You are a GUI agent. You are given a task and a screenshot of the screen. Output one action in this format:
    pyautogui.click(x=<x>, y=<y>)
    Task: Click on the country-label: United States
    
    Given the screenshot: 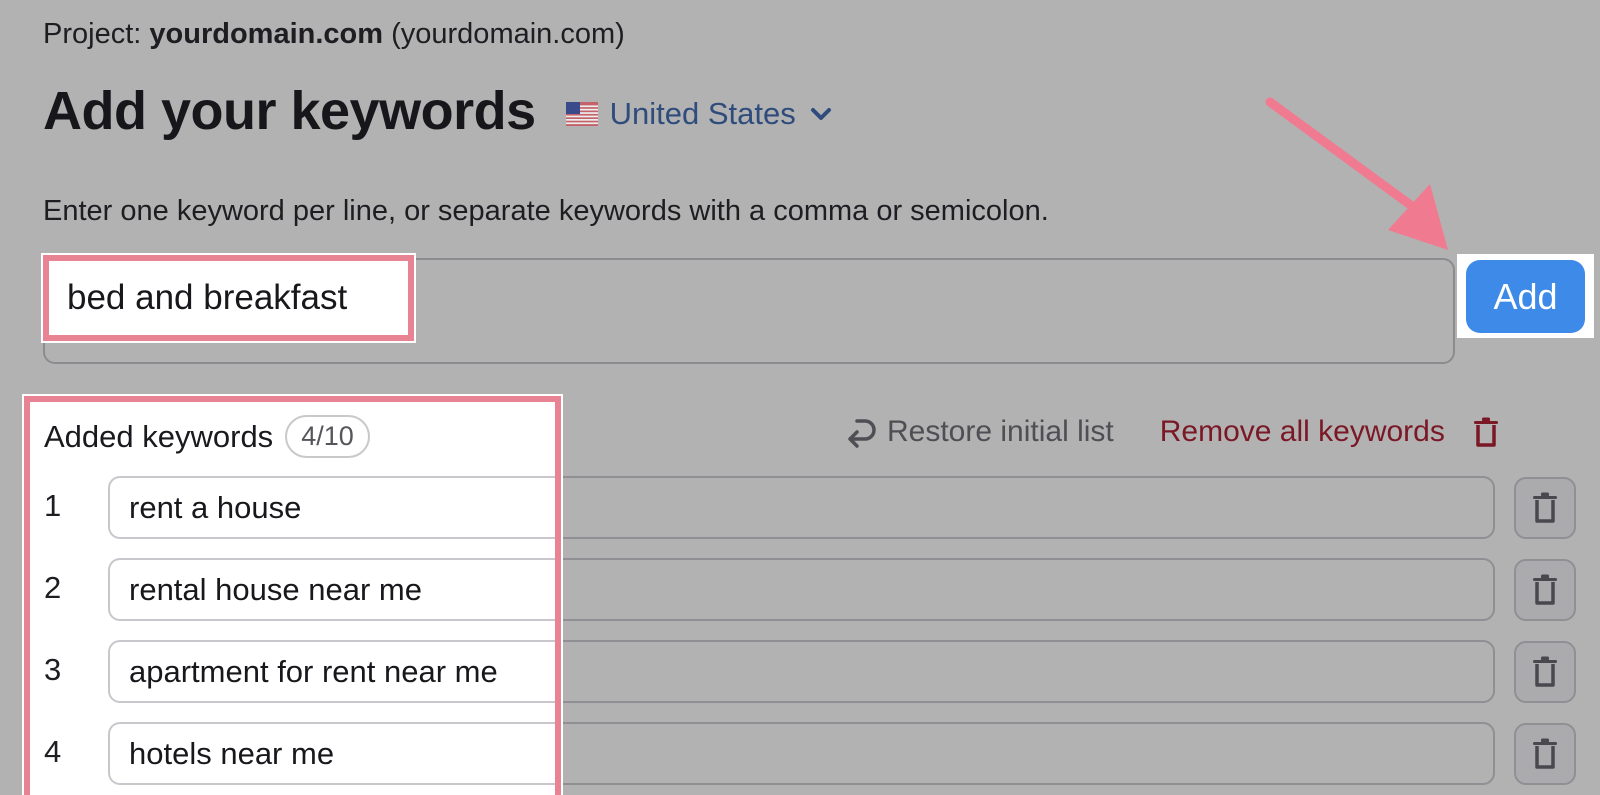 What is the action you would take?
    pyautogui.click(x=702, y=113)
    